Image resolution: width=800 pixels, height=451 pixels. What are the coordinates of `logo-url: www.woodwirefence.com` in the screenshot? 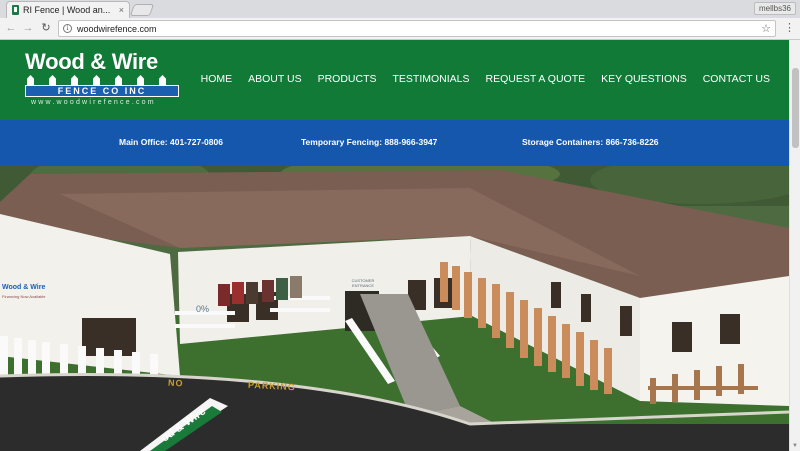 It's located at (93, 102).